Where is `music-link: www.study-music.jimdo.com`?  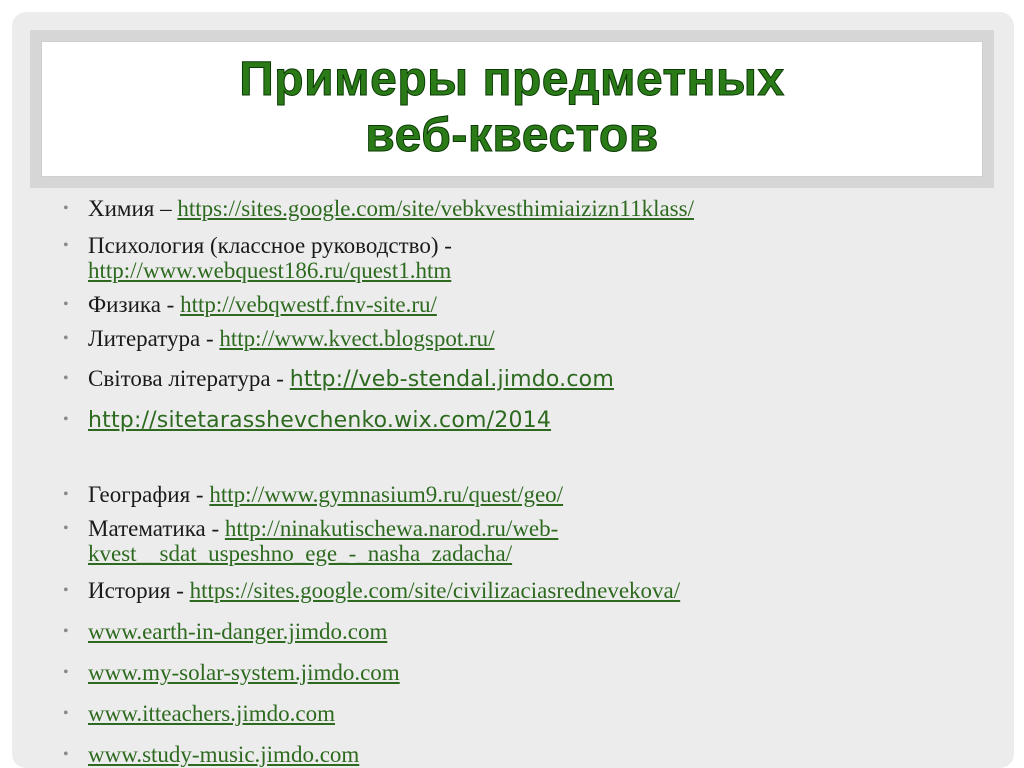 music-link: www.study-music.jimdo.com is located at coordinates (223, 754).